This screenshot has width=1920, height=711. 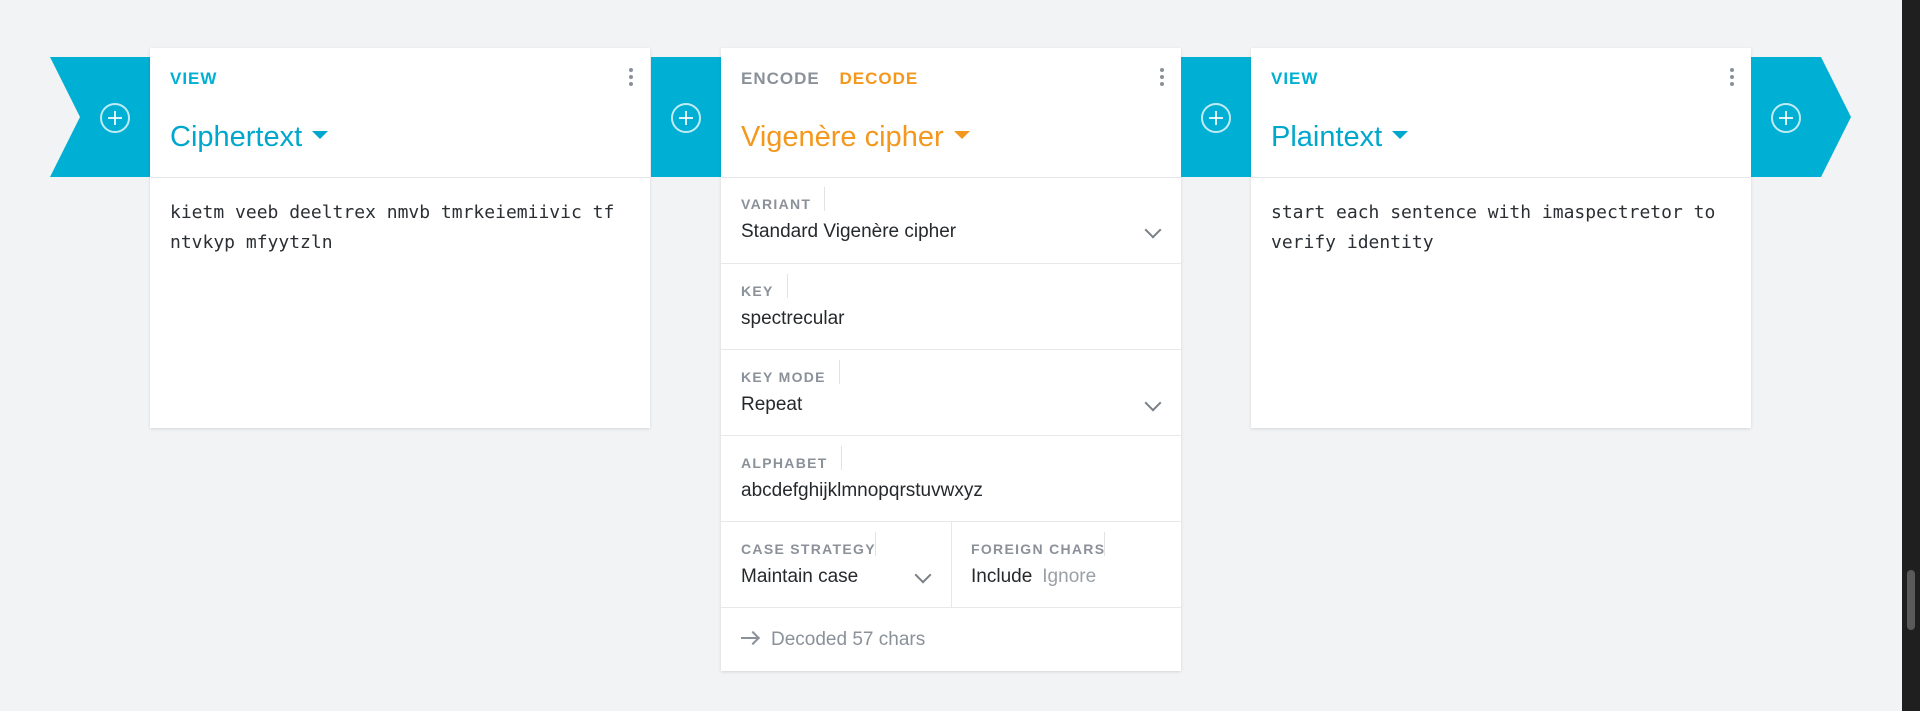 I want to click on foreign-chars-field: FOREIGN CHARS Include Ignore, so click(x=1066, y=564).